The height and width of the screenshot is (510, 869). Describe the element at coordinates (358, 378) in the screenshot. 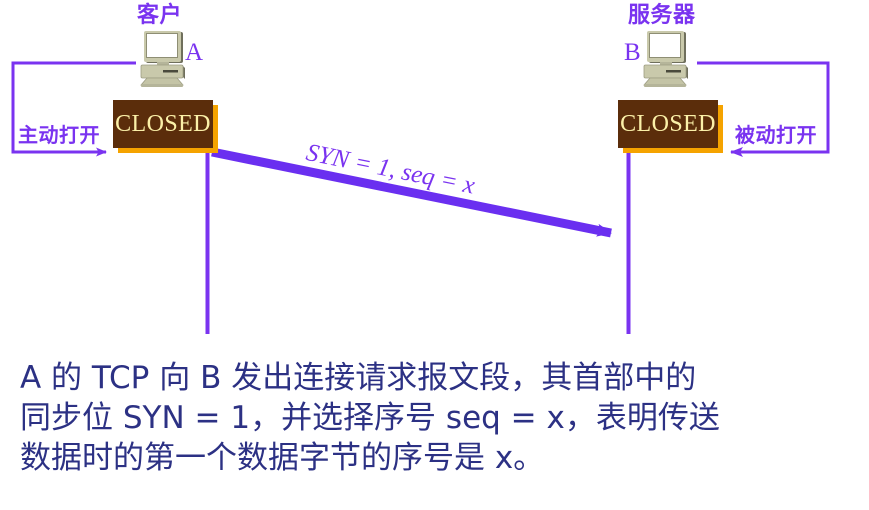

I see `caption-line-1: A 的 TCP 向 B 发出连接请求报文段，其首部中的` at that location.